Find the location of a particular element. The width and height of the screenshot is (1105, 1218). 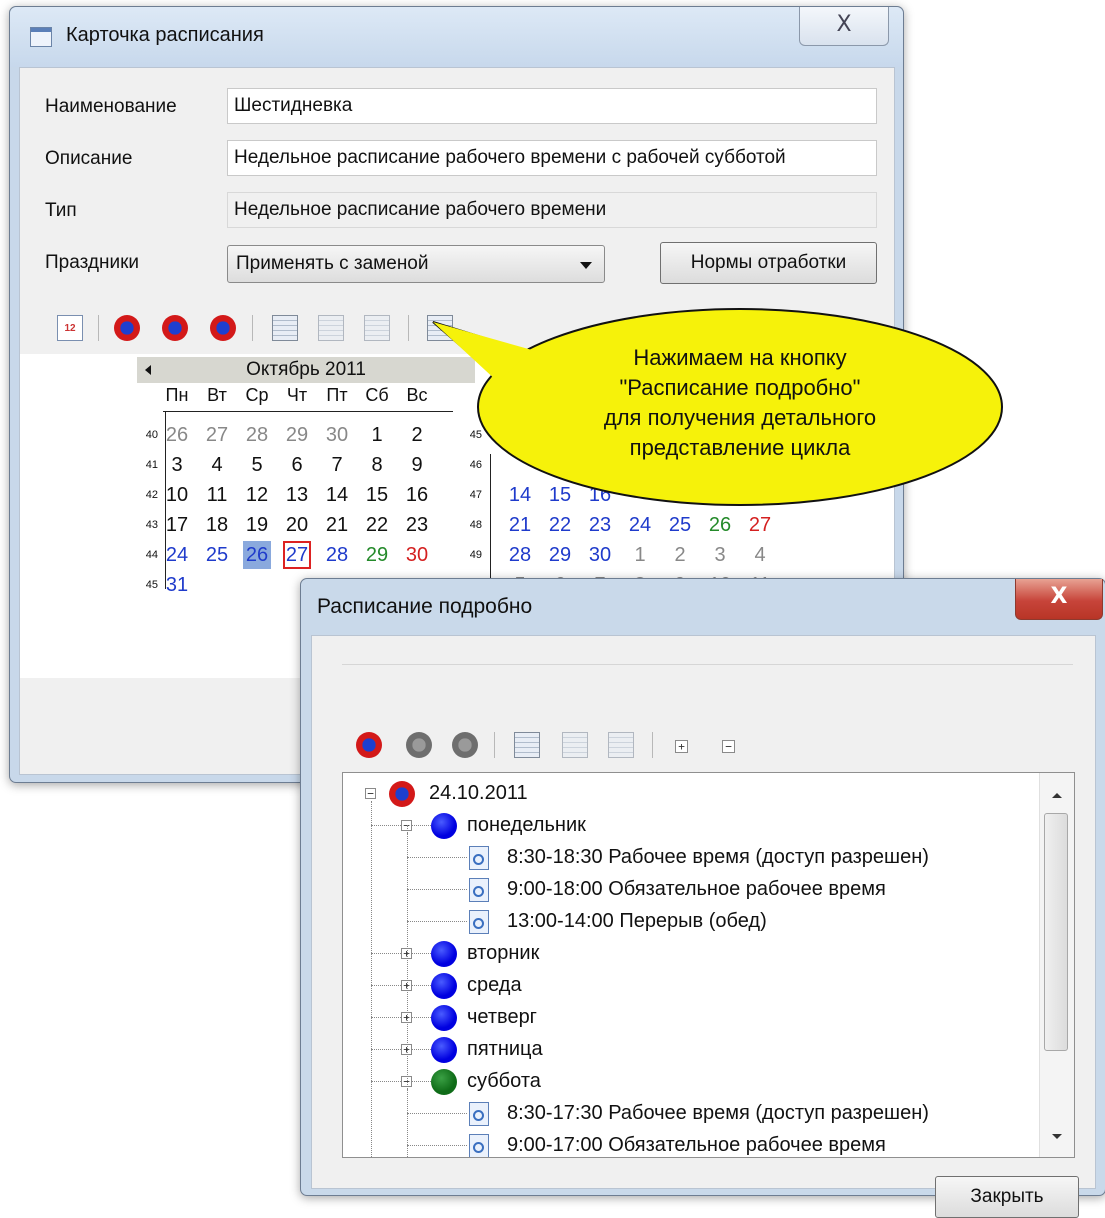

tree-interval-item: 9:00-17:00 Обязательное рабочее время is located at coordinates (696, 1145).